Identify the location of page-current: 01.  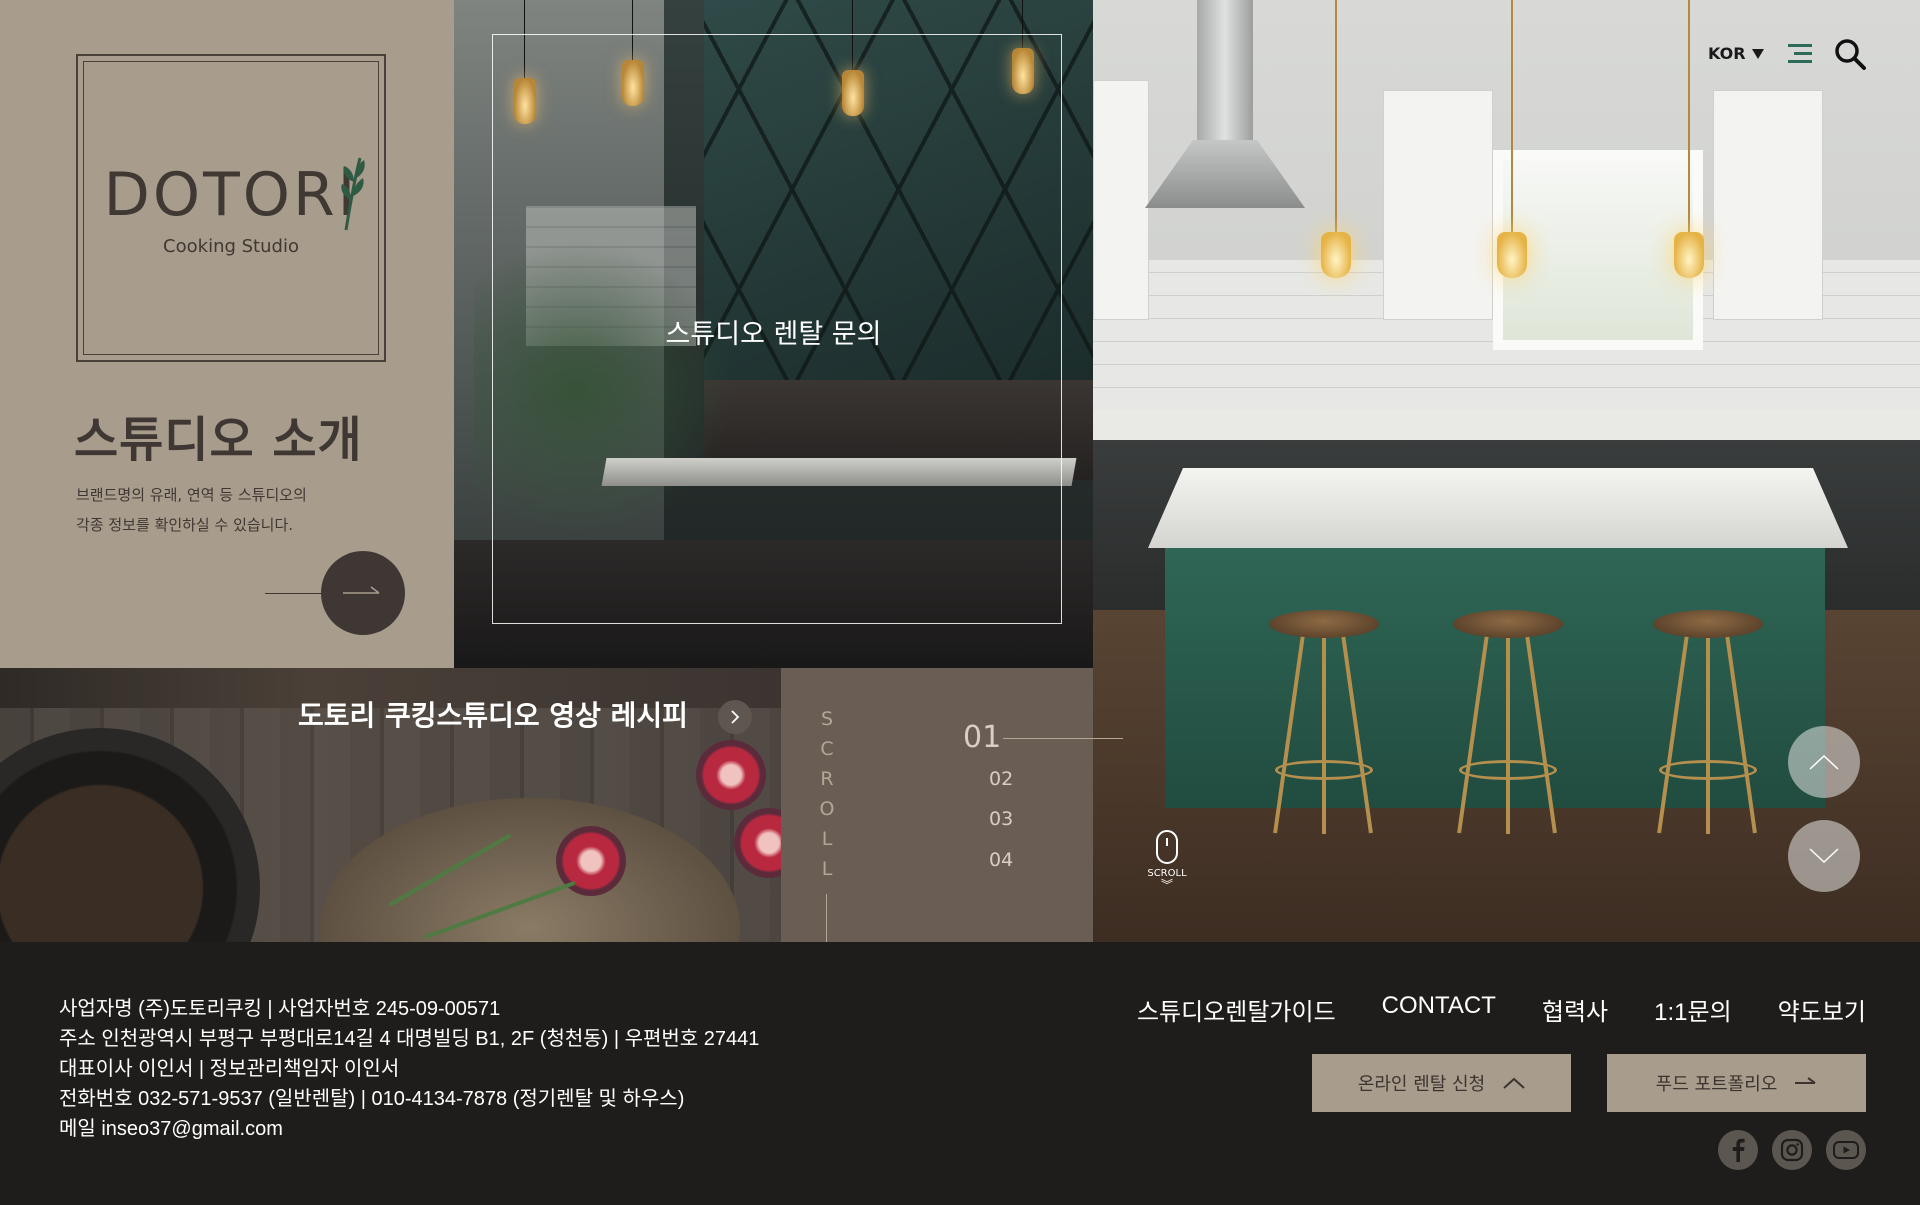
(982, 737).